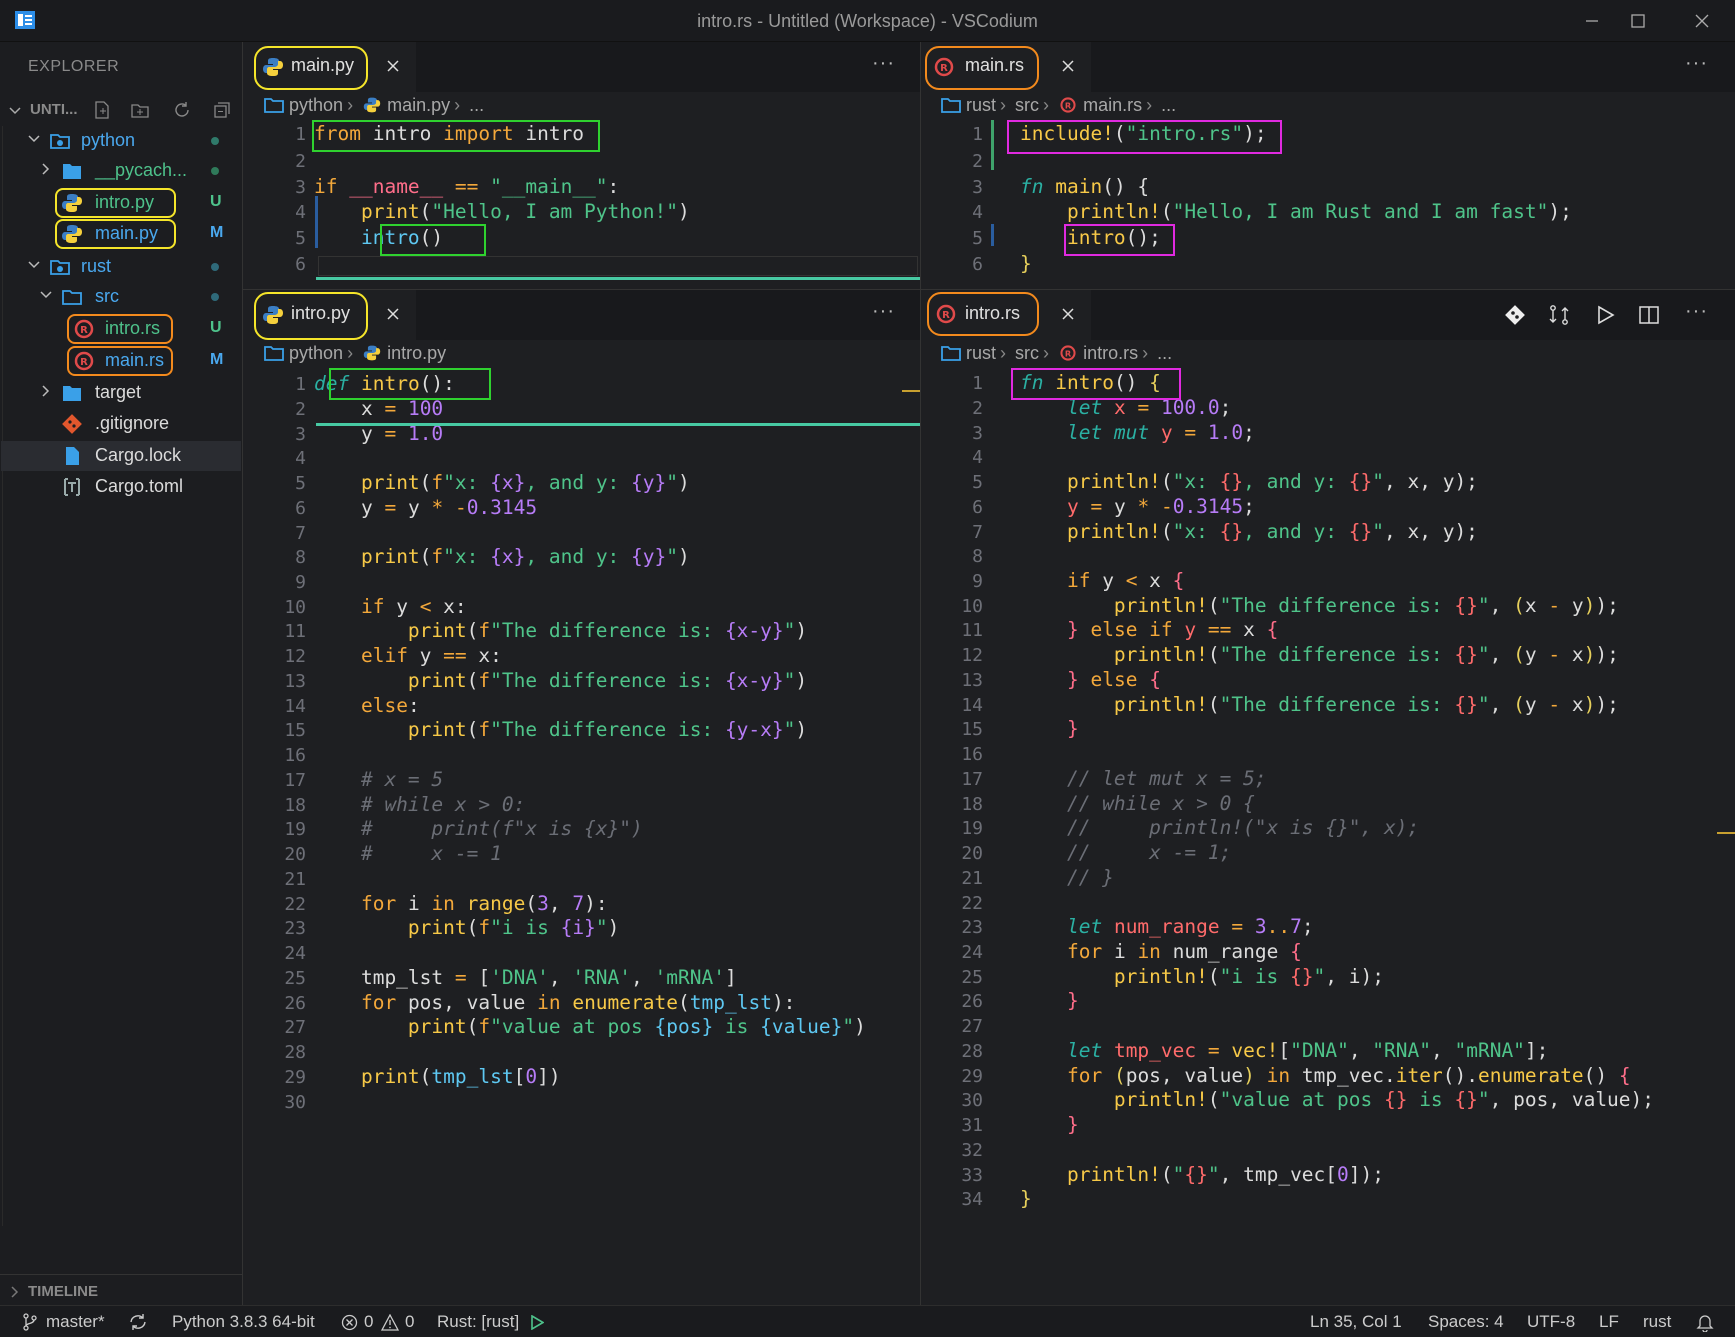  I want to click on tree-item-cargo-lock: Cargo.lock, so click(121, 456).